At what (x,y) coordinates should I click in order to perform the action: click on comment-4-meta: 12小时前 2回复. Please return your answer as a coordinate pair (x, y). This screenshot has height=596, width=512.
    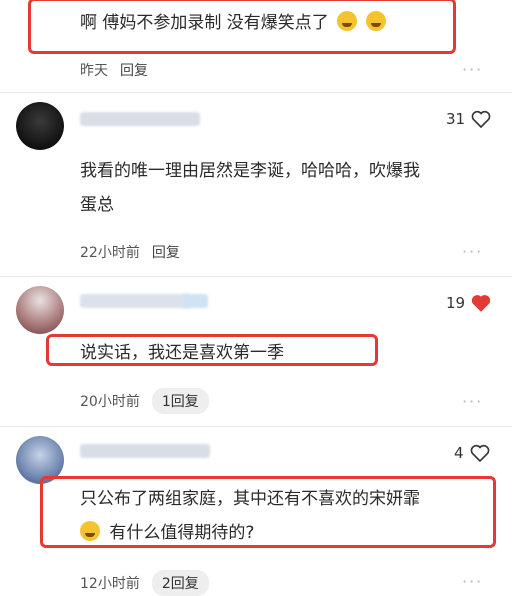
    Looking at the image, I should click on (144, 583).